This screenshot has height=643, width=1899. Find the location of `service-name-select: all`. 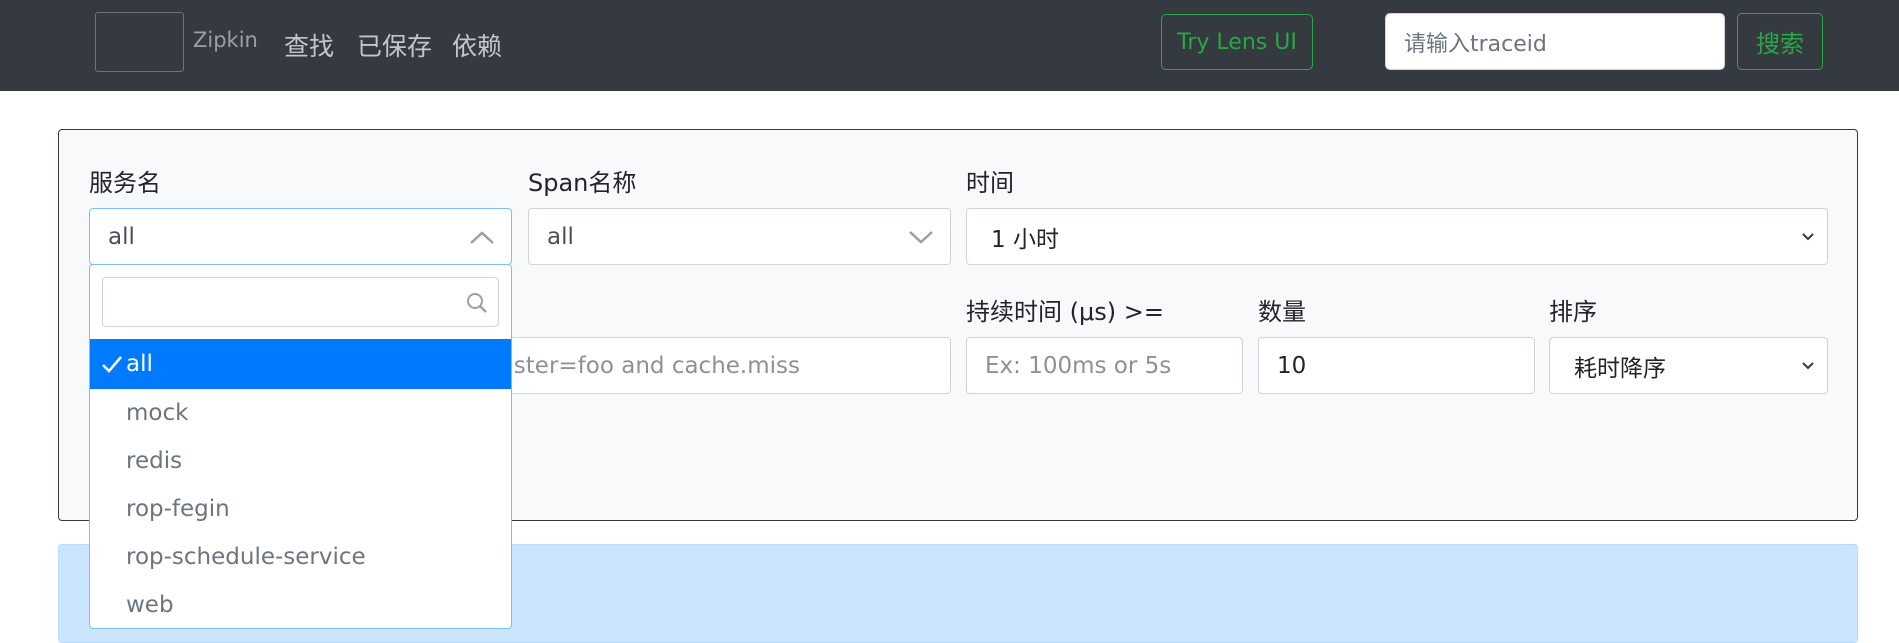

service-name-select: all is located at coordinates (300, 236).